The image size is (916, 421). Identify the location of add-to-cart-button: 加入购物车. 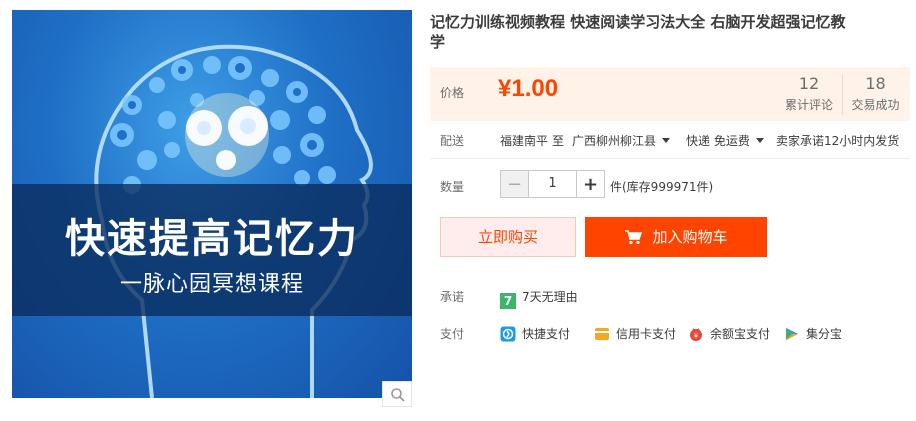
(676, 237).